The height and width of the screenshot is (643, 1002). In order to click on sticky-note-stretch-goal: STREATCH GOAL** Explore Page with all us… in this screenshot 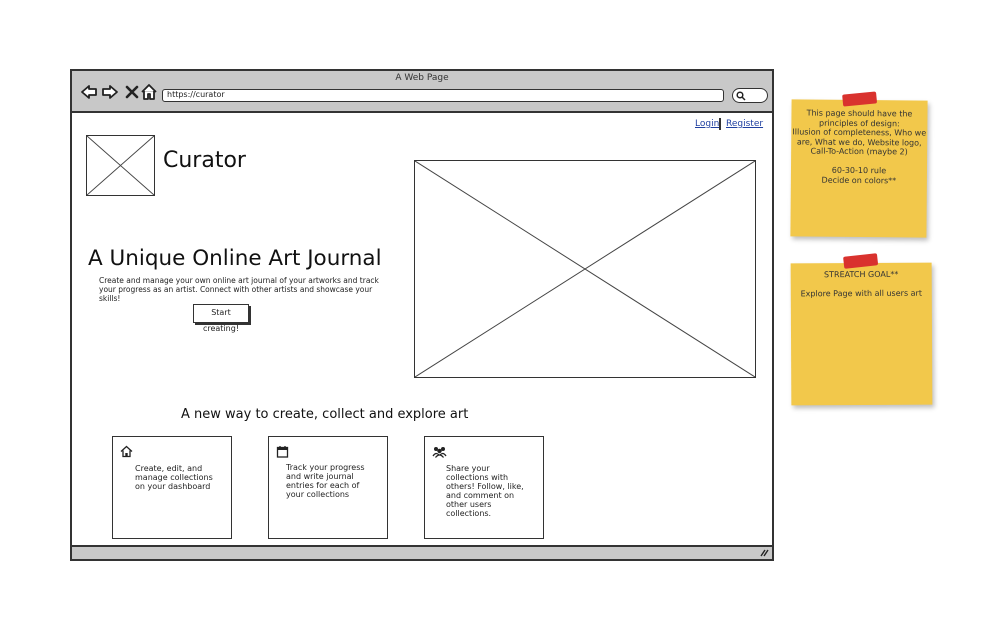, I will do `click(861, 329)`.